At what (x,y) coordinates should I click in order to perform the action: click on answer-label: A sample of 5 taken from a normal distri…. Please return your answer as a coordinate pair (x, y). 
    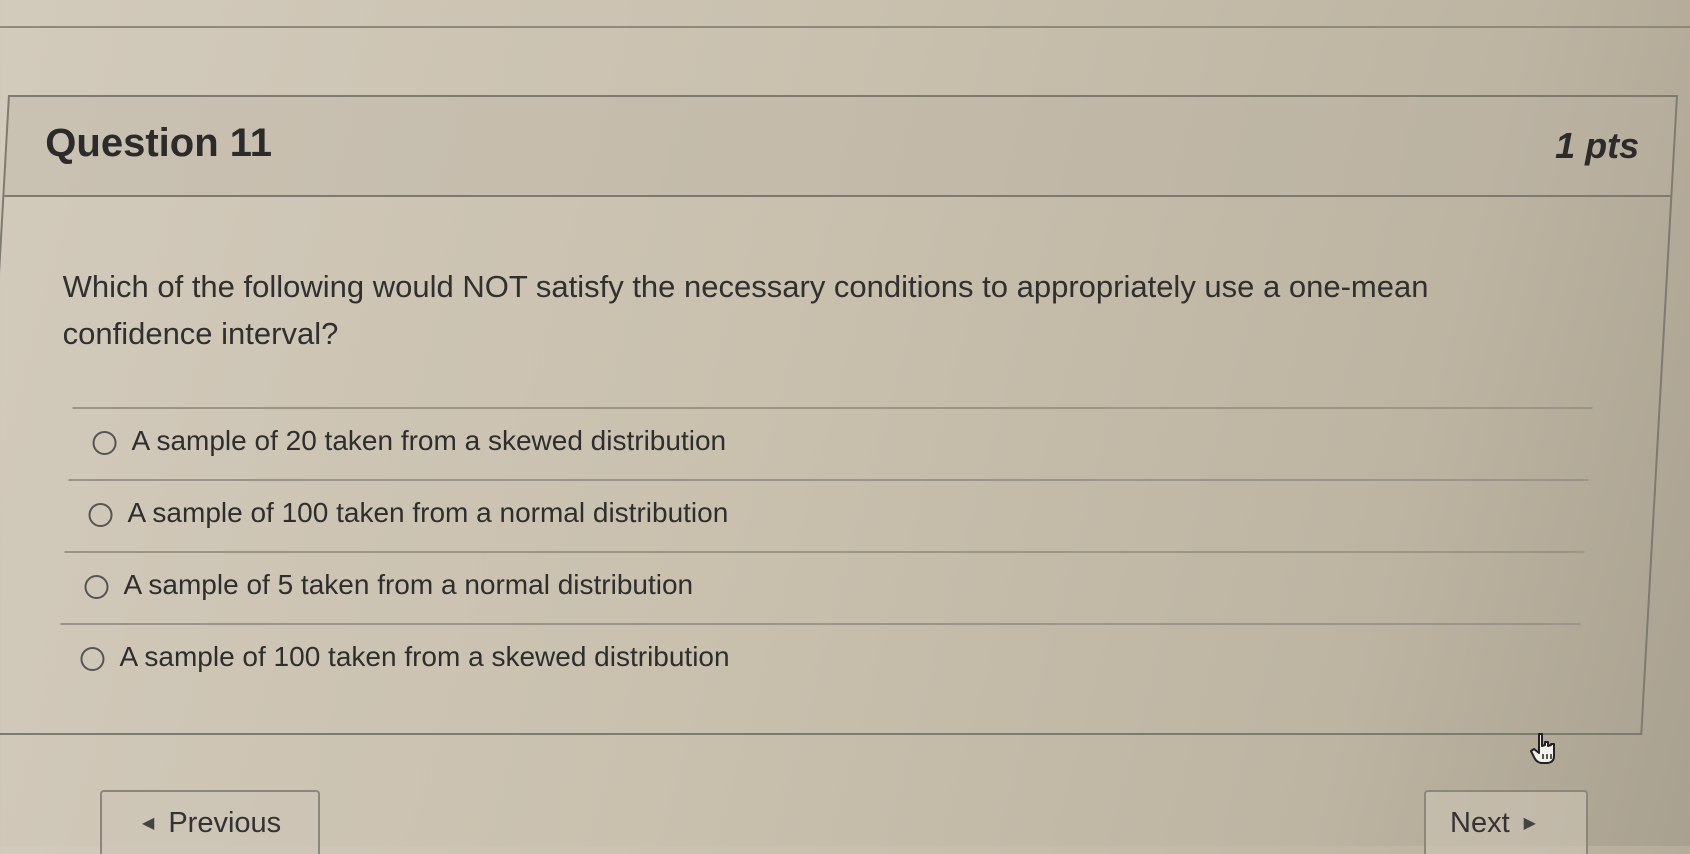
    Looking at the image, I should click on (408, 585).